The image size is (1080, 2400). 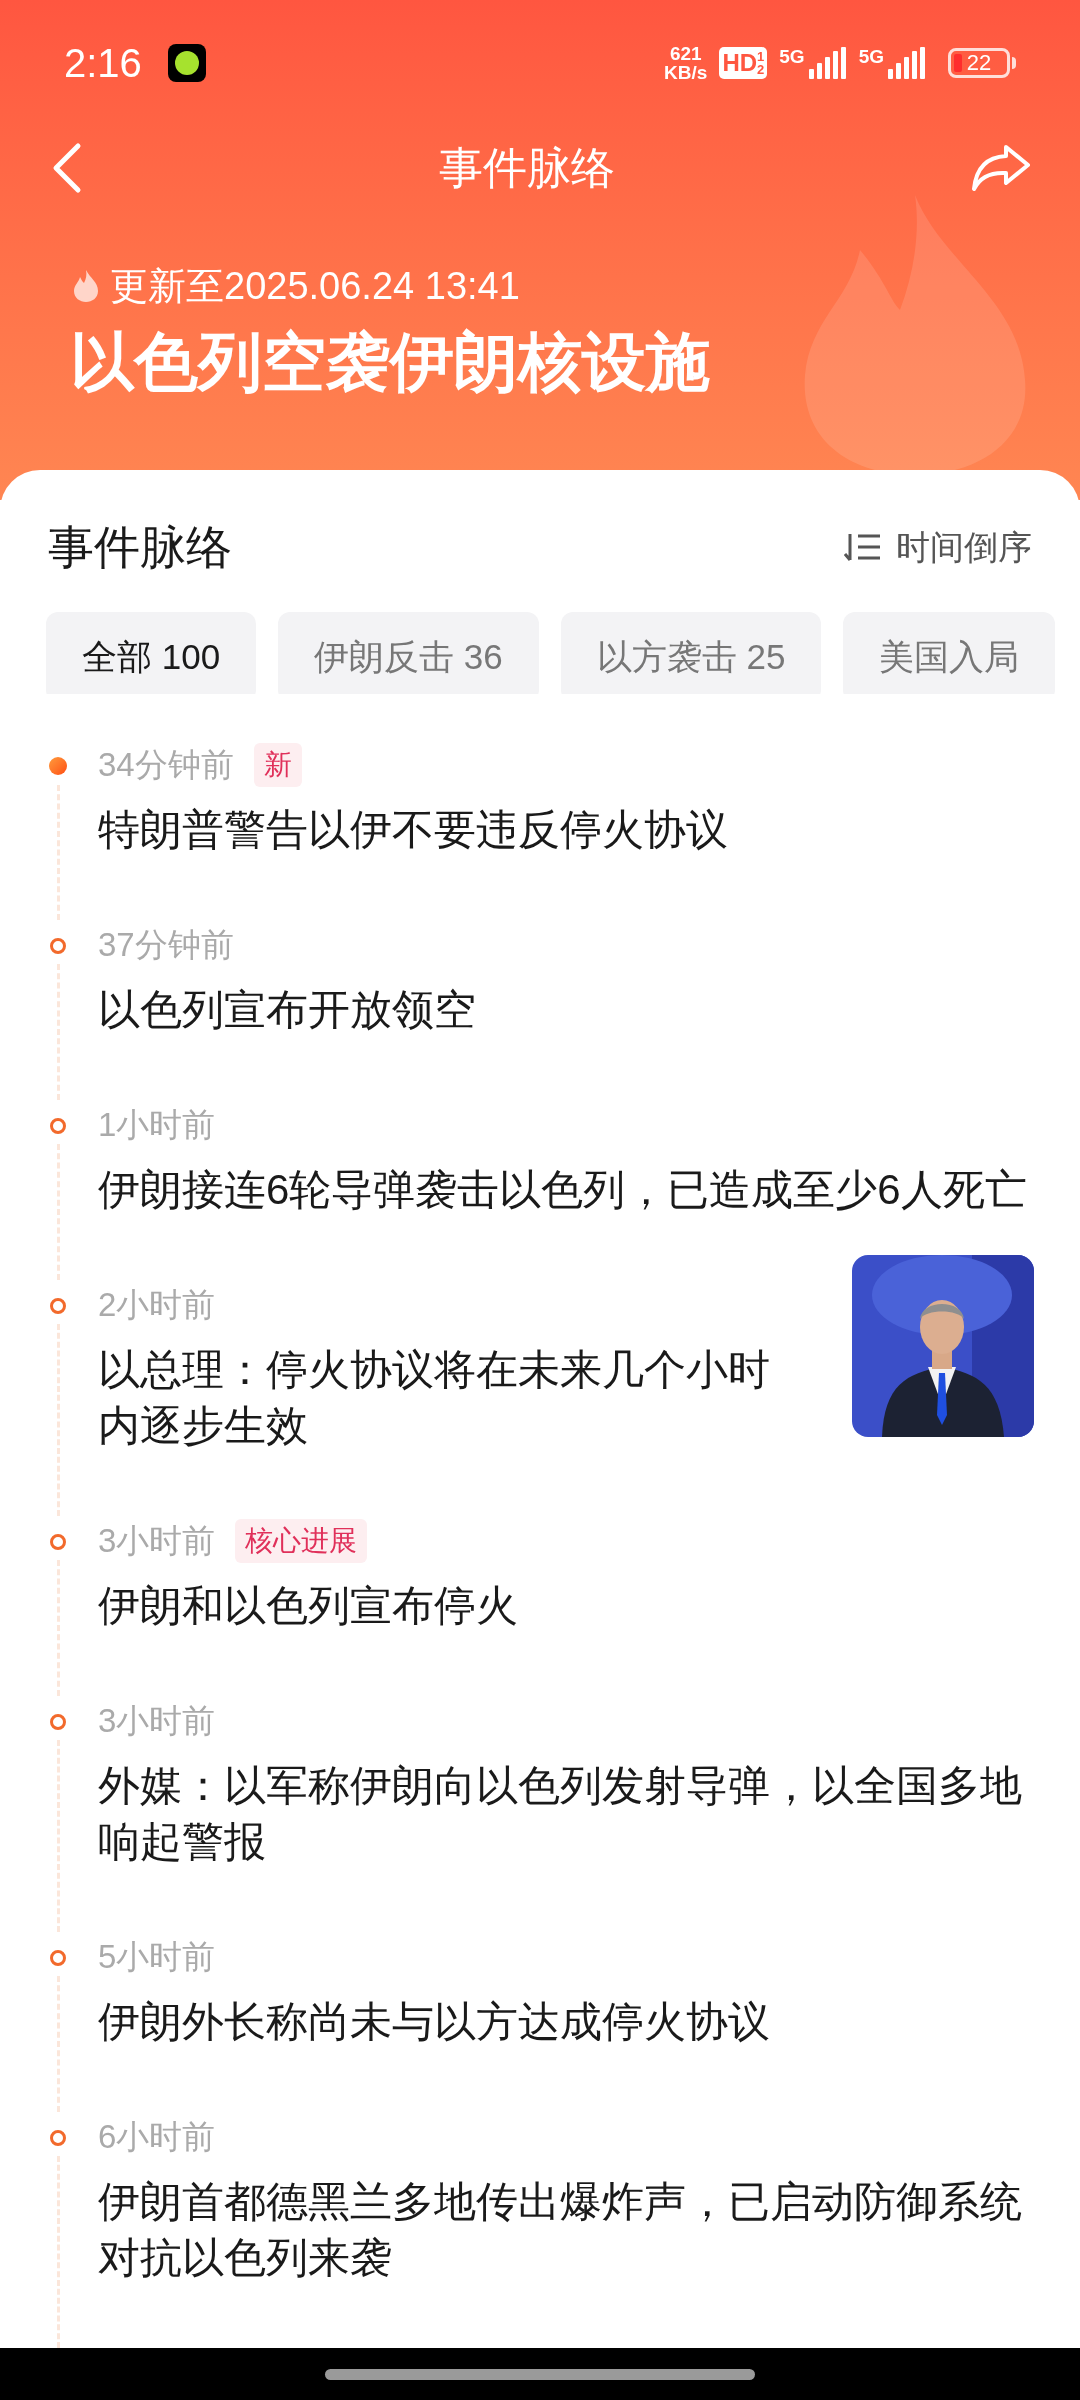 What do you see at coordinates (166, 765) in the screenshot?
I see `event-time: 34分钟前` at bounding box center [166, 765].